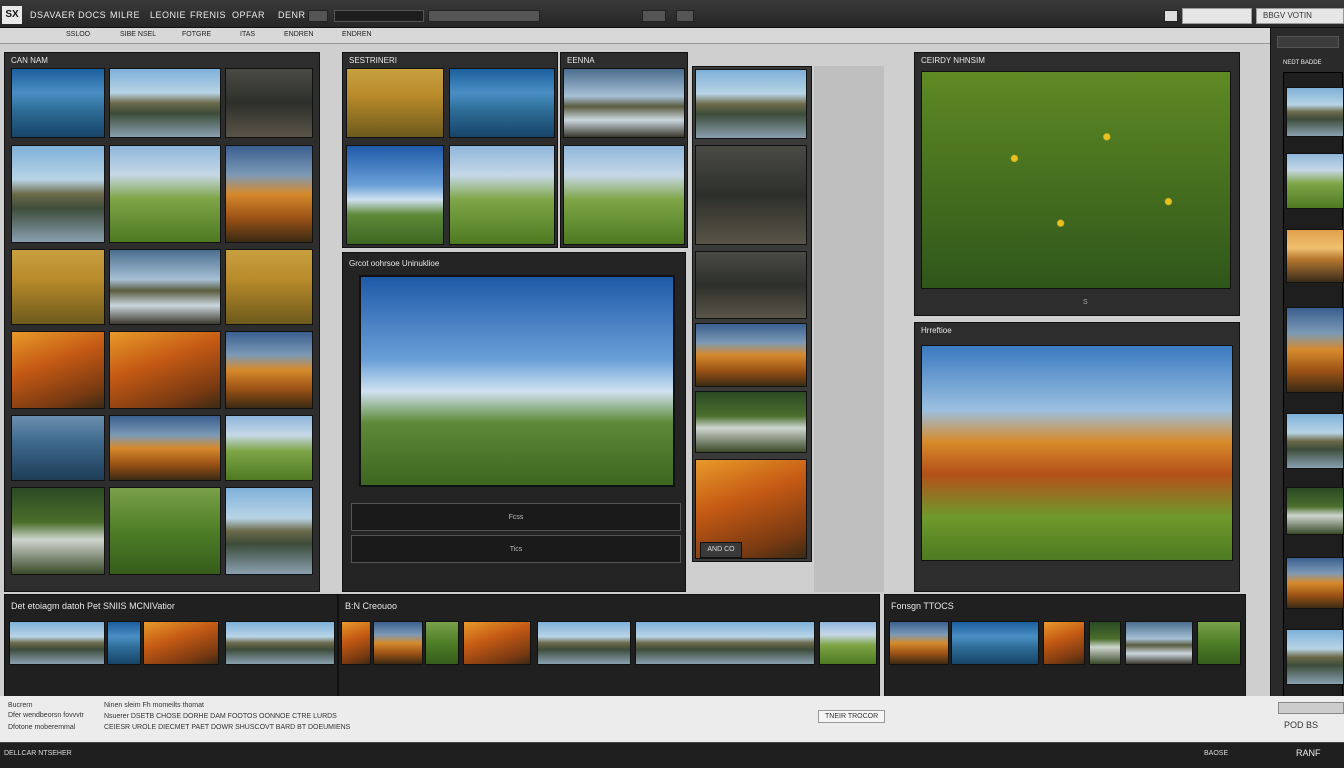 Image resolution: width=1344 pixels, height=768 pixels. What do you see at coordinates (484, 16) in the screenshot?
I see `filter-field` at bounding box center [484, 16].